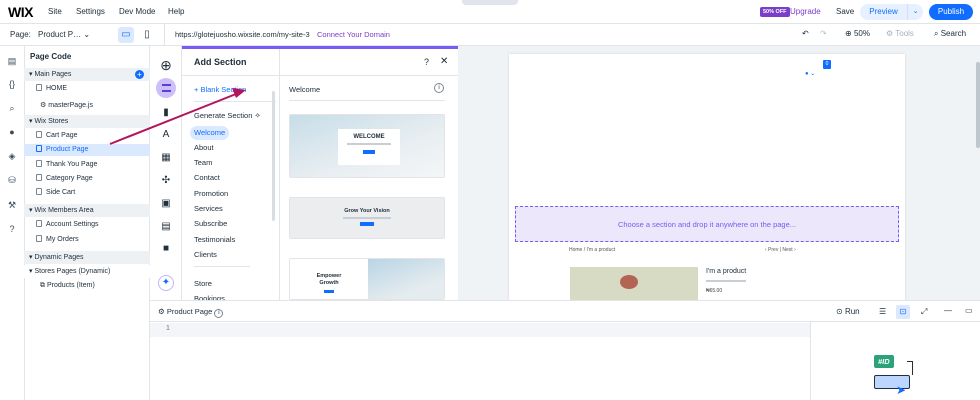 This screenshot has width=980, height=400. I want to click on line-number: 1, so click(168, 328).